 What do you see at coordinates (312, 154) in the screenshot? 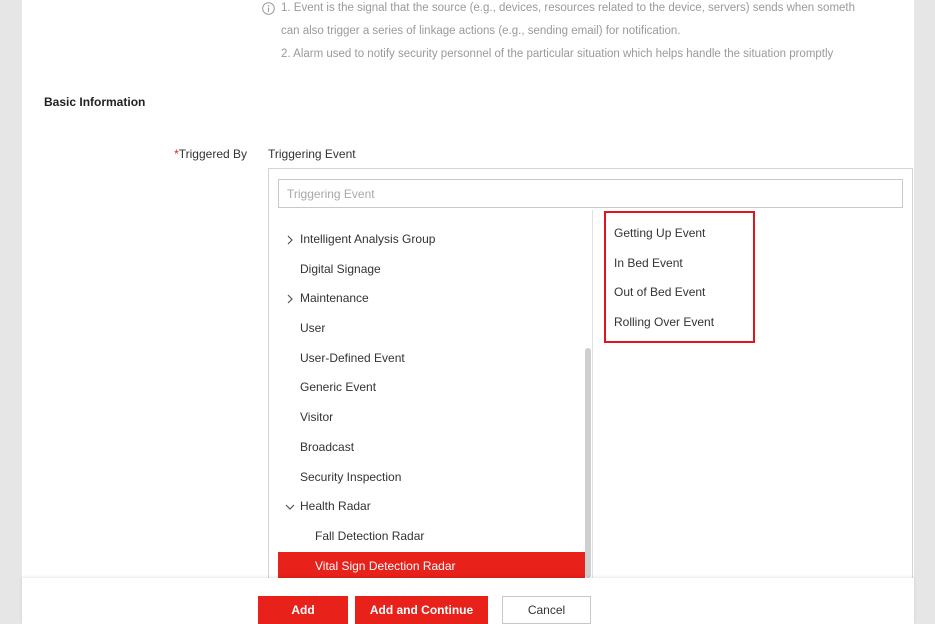
I see `triggered-by-value: Triggering Event` at bounding box center [312, 154].